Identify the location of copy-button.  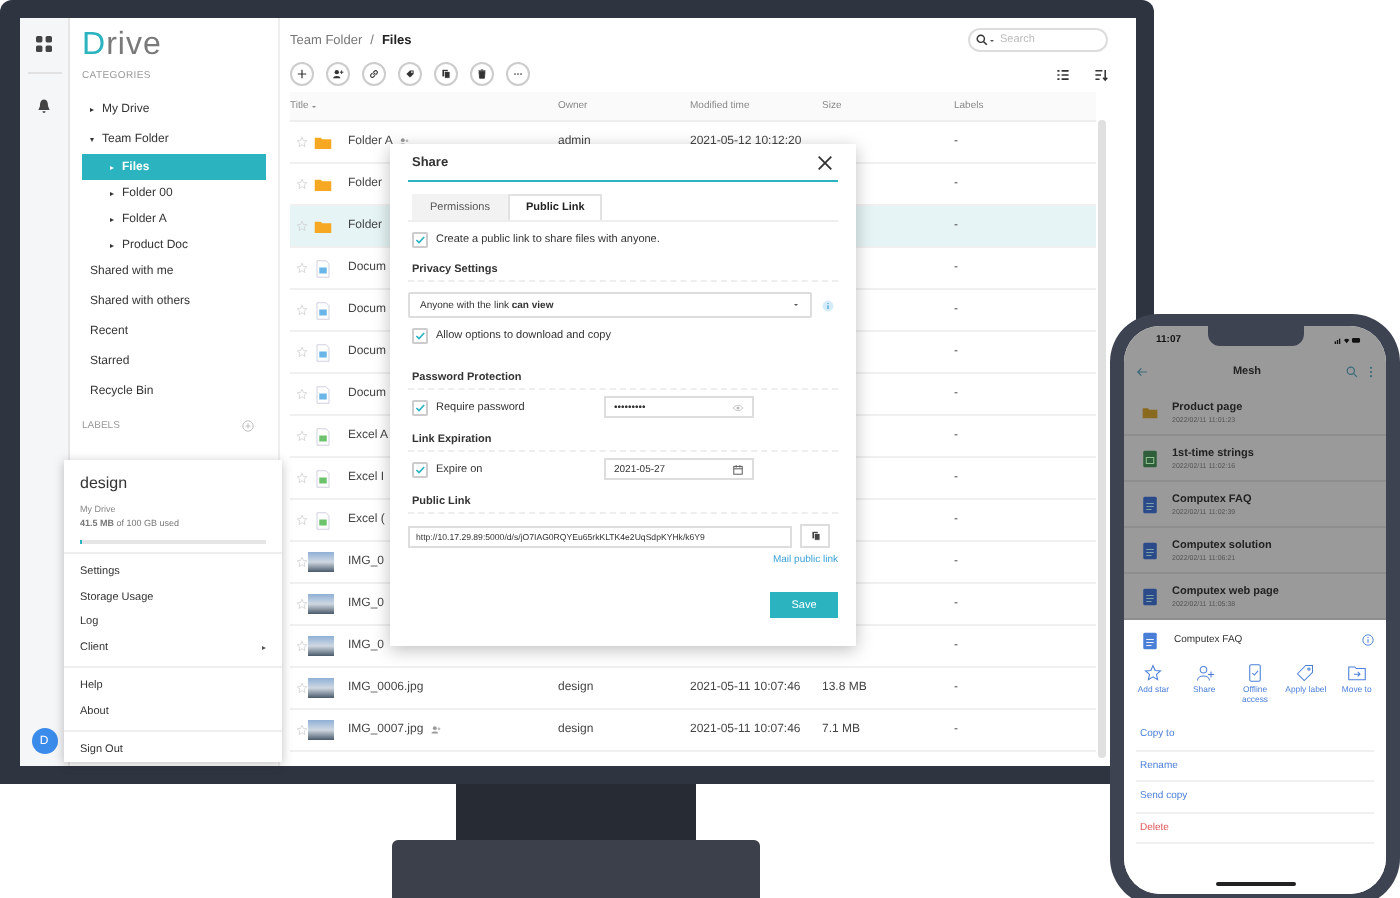
(446, 74).